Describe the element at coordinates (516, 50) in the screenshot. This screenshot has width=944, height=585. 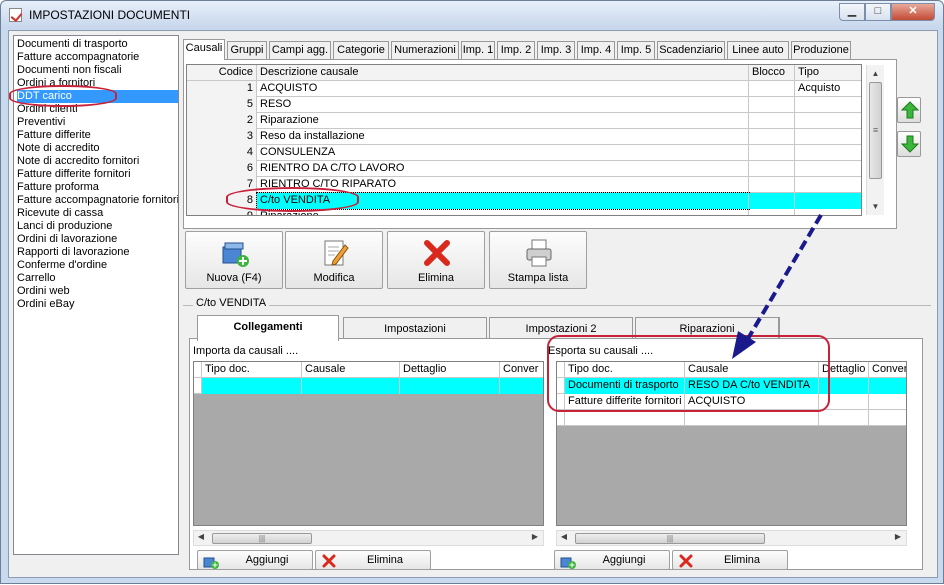
I see `tab-imp-2: Imp. 2` at that location.